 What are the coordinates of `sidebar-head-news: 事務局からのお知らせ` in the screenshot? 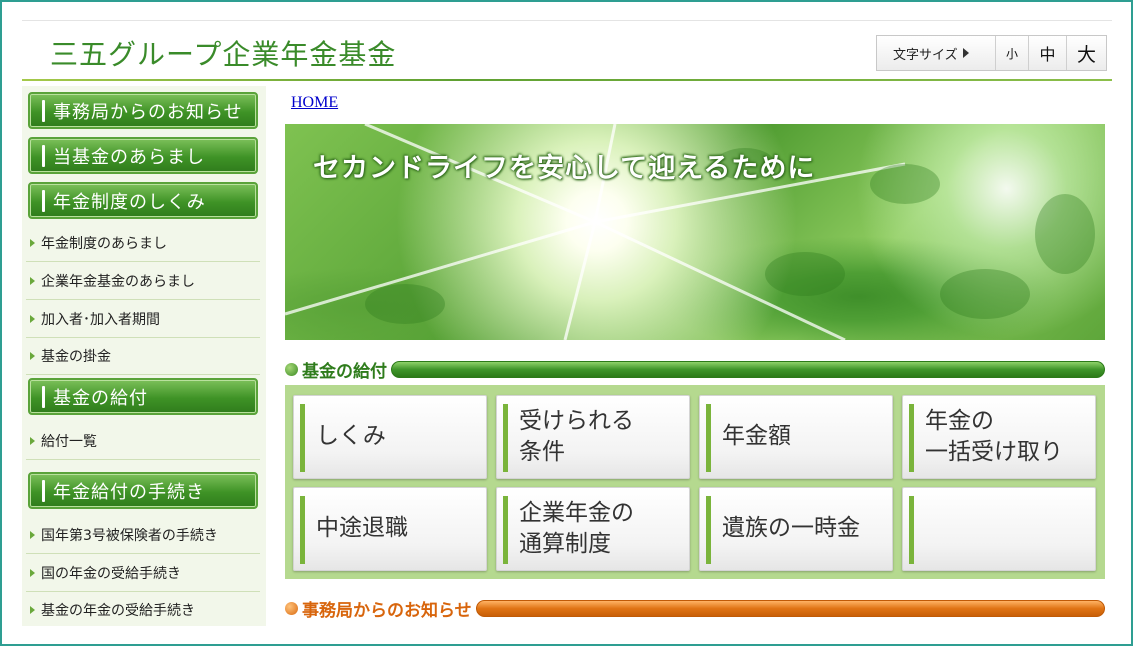 It's located at (143, 110).